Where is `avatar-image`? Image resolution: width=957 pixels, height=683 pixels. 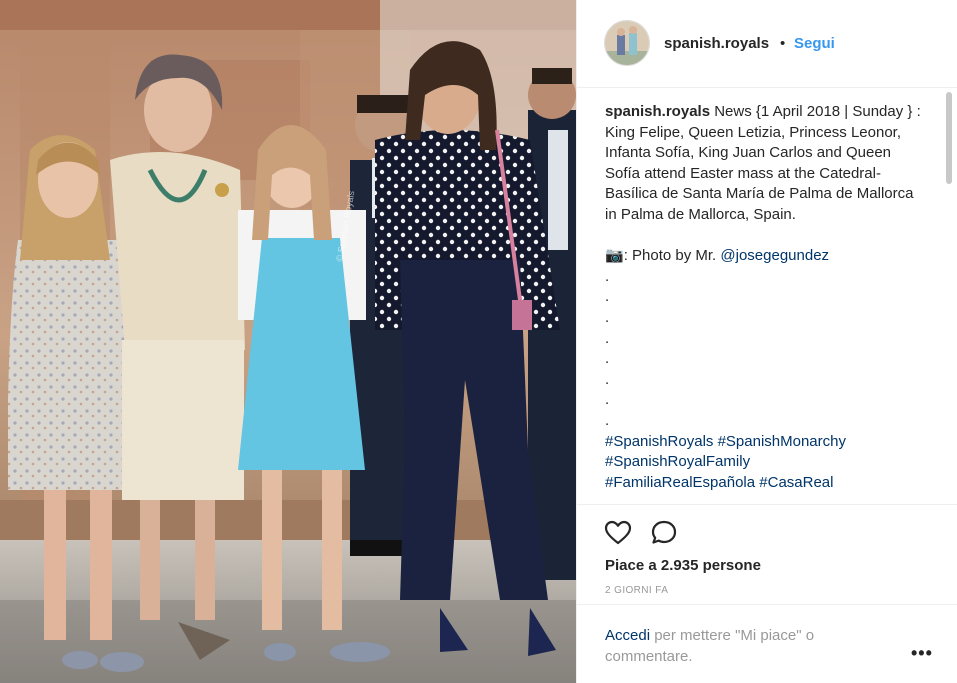 avatar-image is located at coordinates (627, 43).